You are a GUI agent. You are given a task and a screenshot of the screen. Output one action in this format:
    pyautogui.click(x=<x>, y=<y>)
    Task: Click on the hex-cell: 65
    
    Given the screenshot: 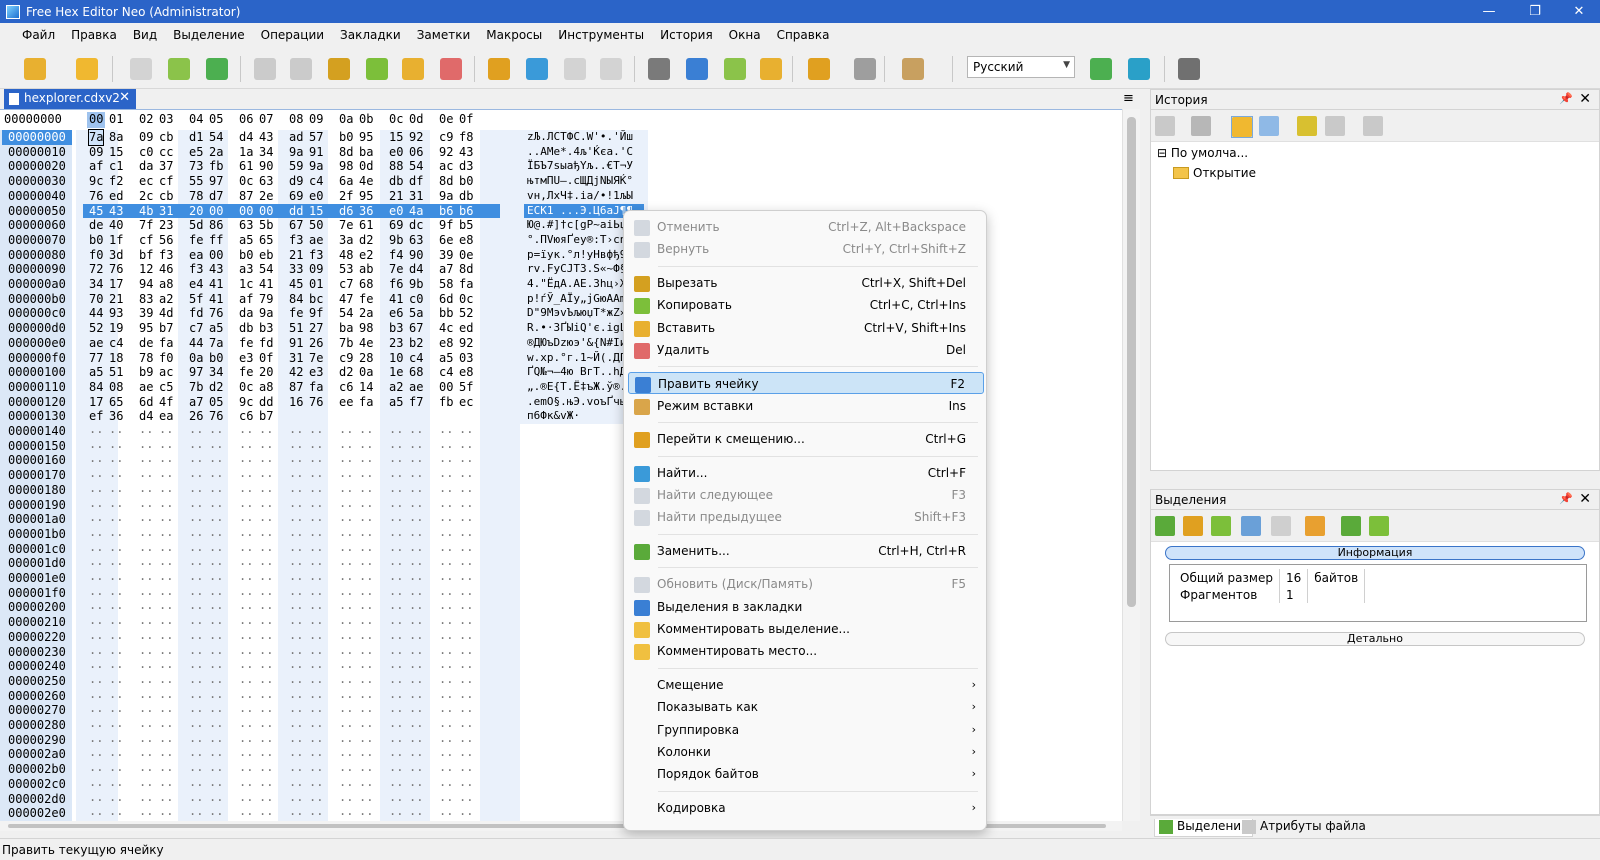 What is the action you would take?
    pyautogui.click(x=266, y=240)
    